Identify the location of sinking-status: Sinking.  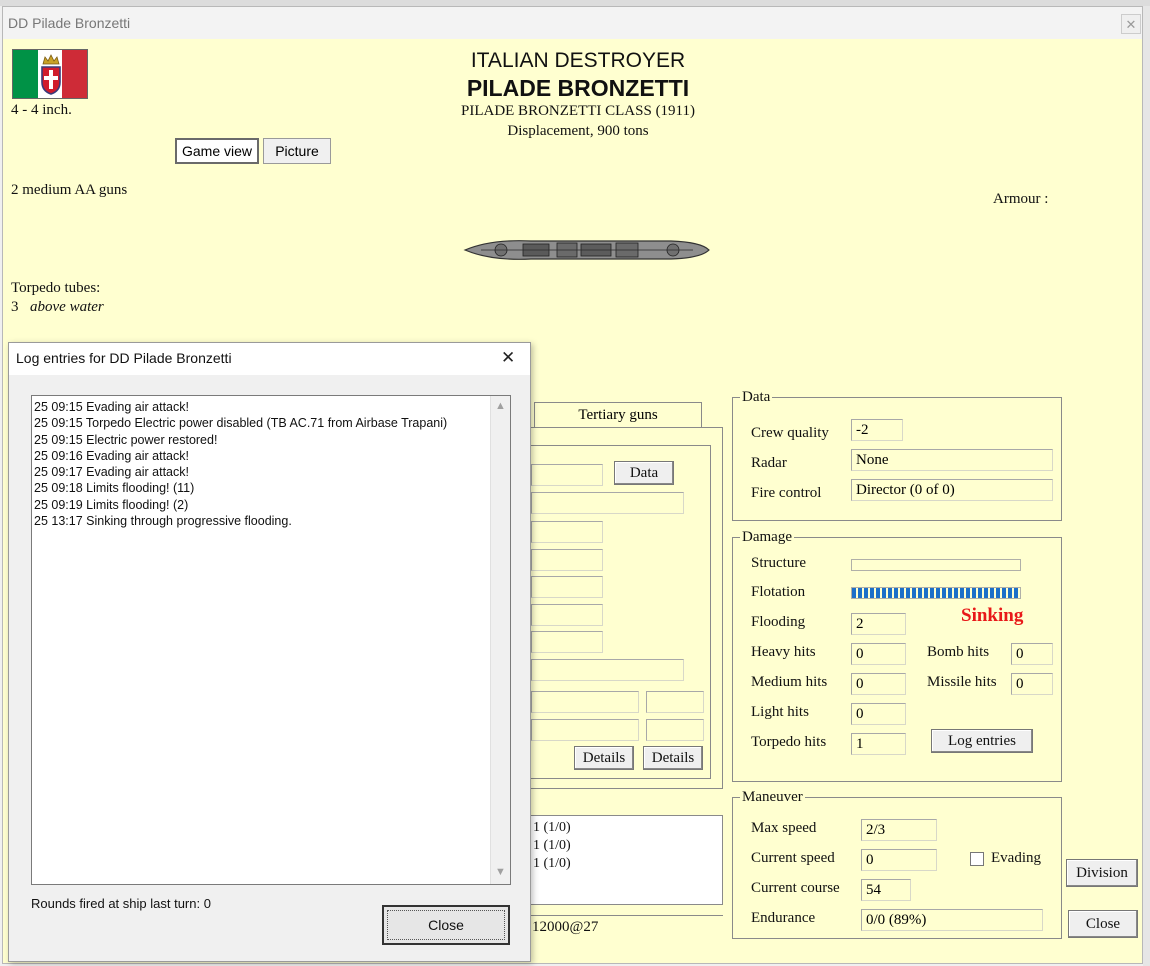
(992, 615).